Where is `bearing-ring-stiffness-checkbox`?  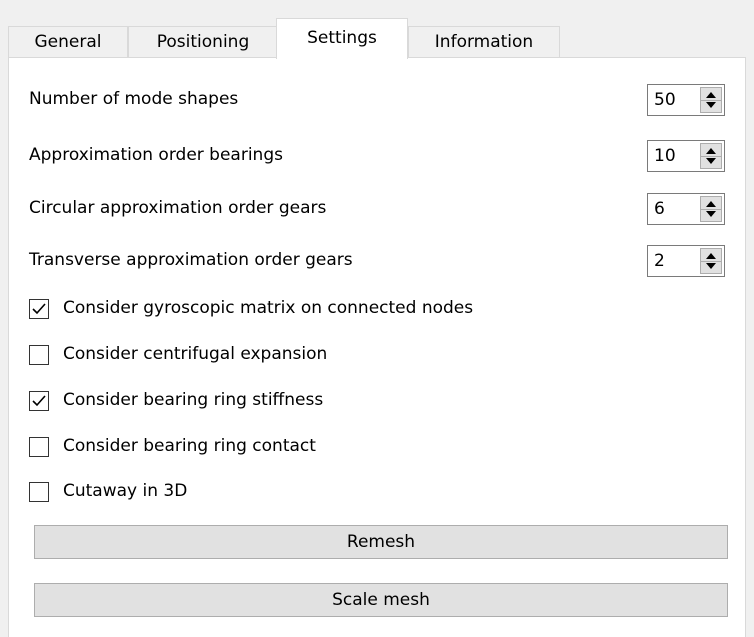 bearing-ring-stiffness-checkbox is located at coordinates (39, 401).